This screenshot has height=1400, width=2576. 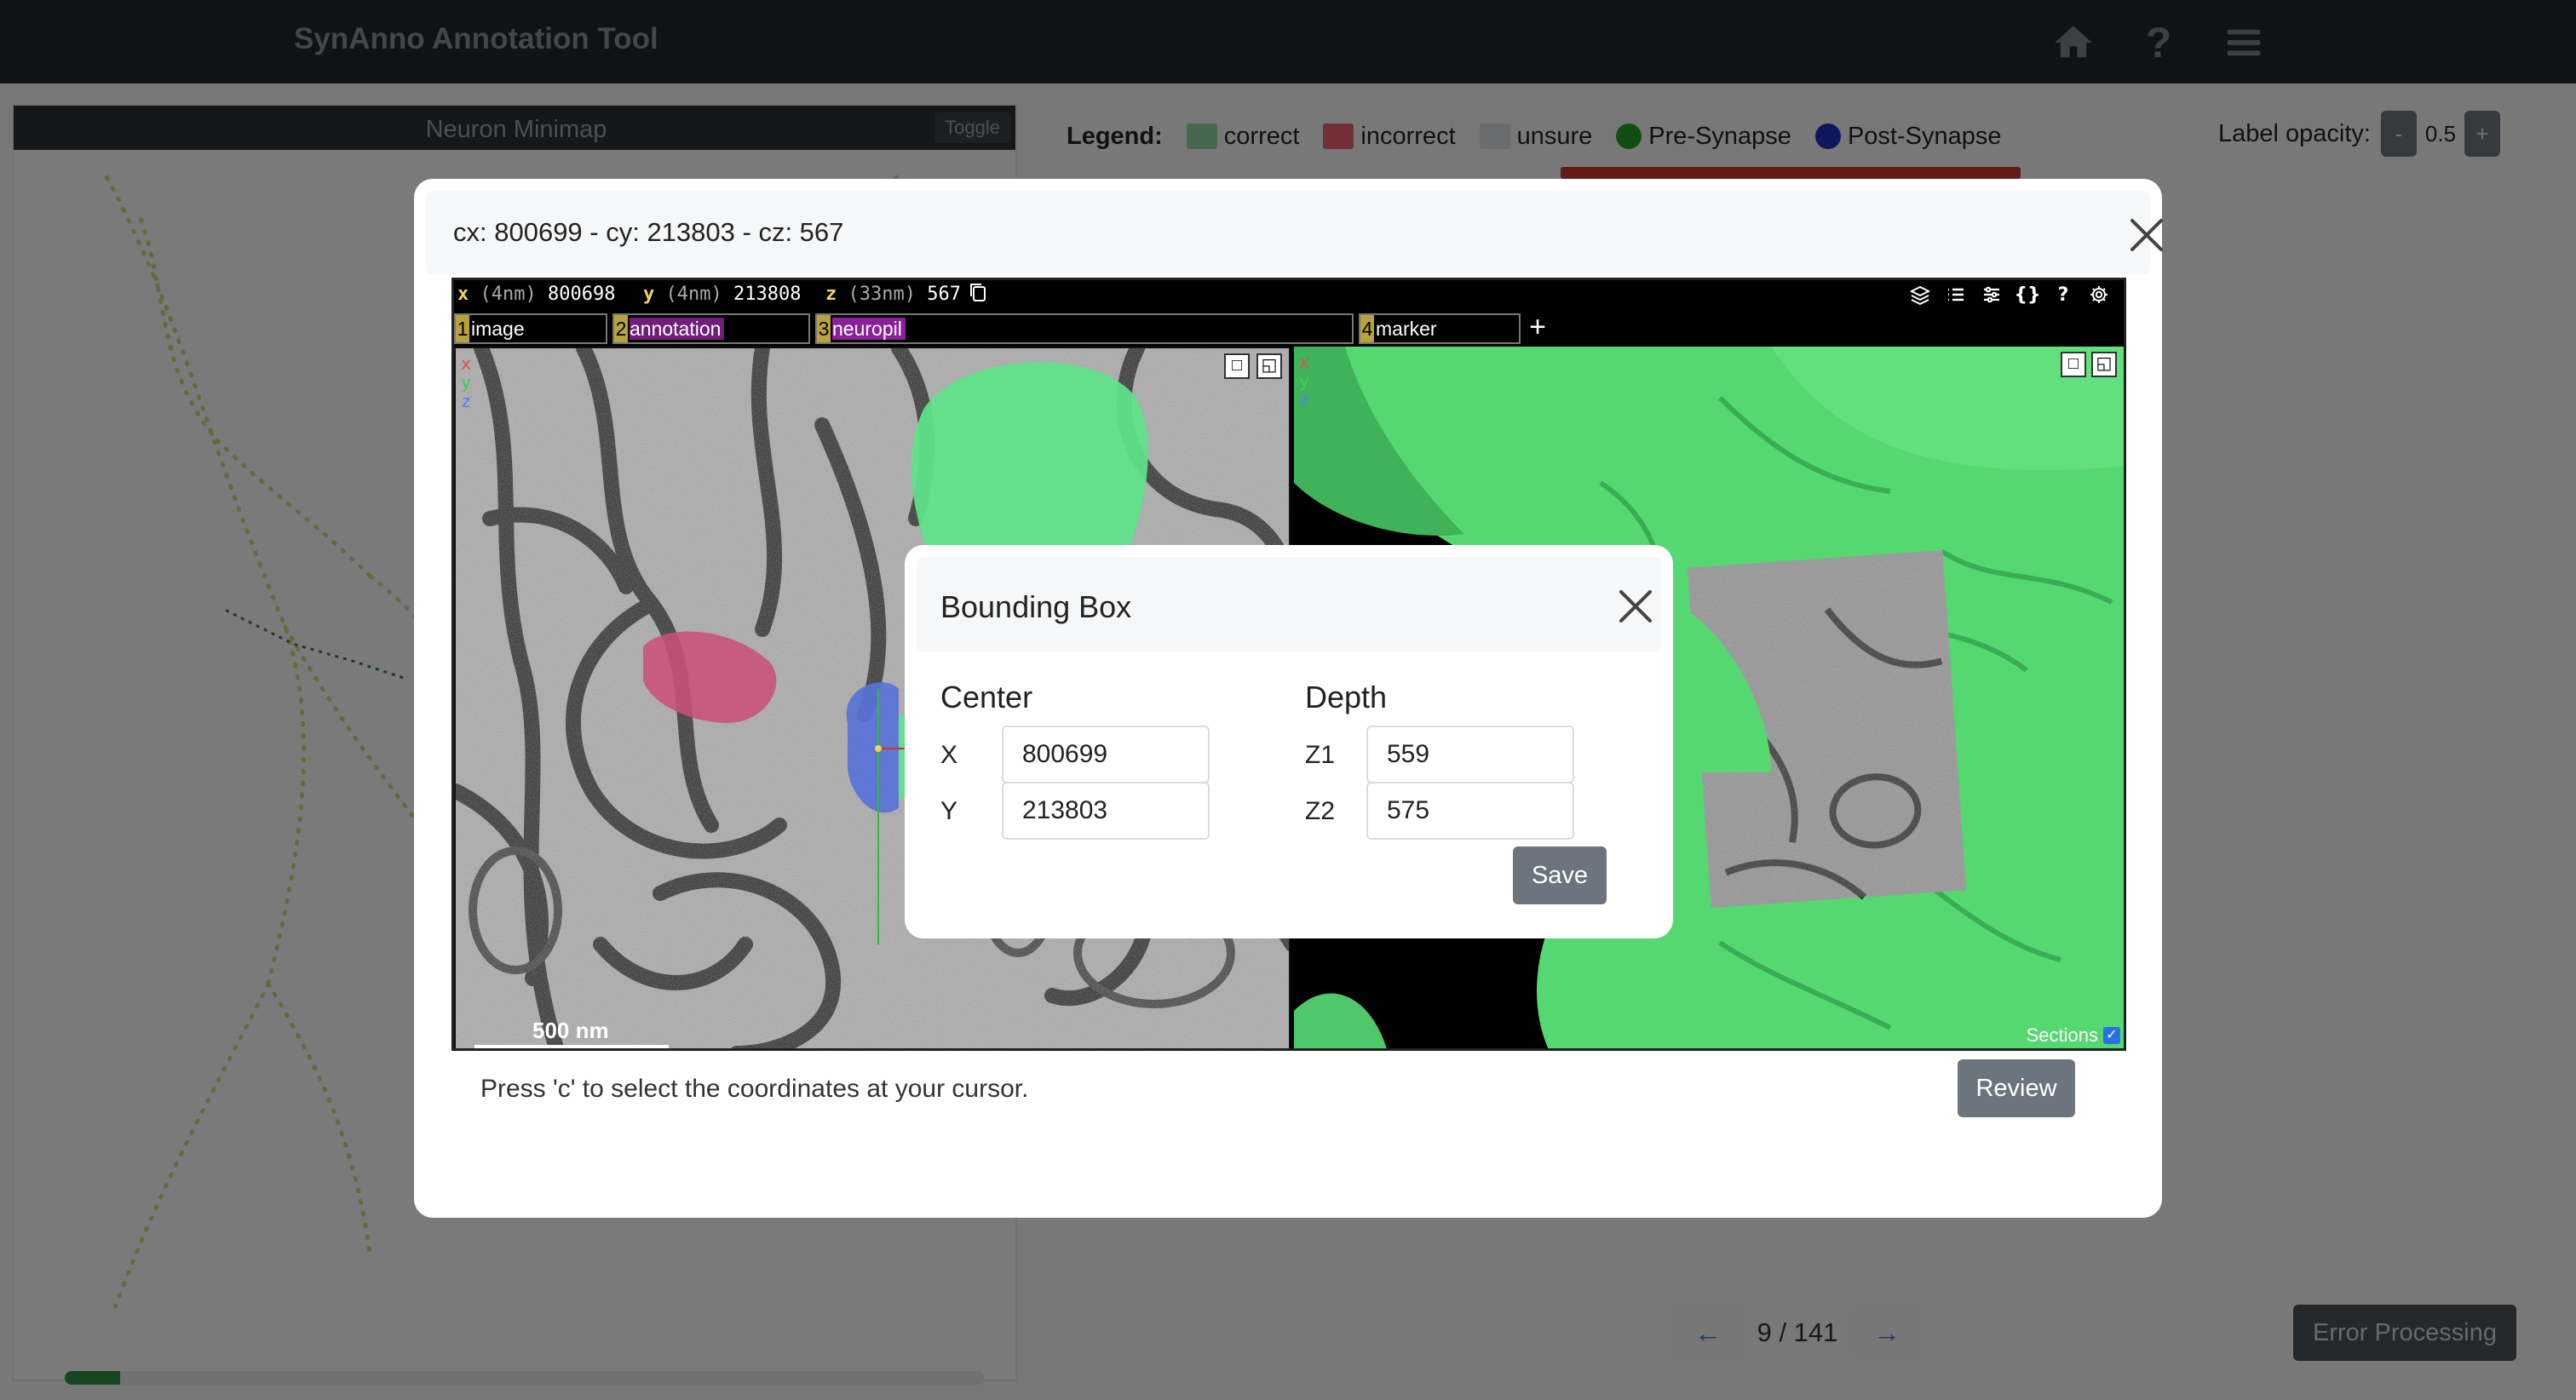 What do you see at coordinates (1347, 697) in the screenshot?
I see `depth-title: Depth` at bounding box center [1347, 697].